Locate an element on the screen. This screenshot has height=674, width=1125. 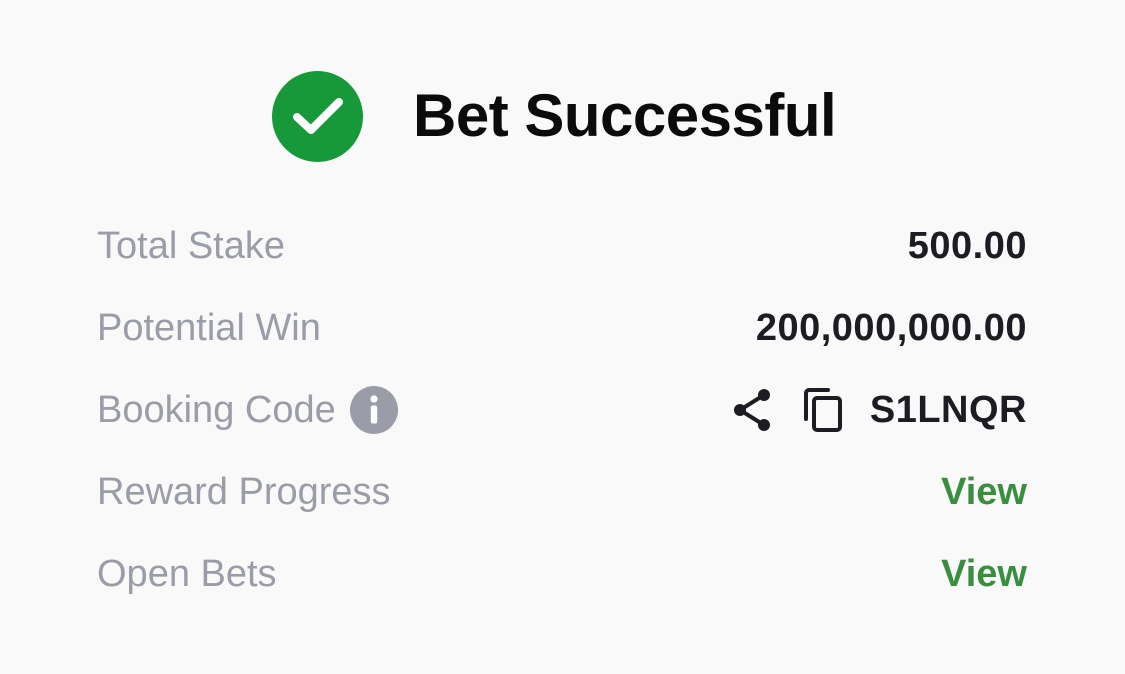
booking-code-value: S1LNQR is located at coordinates (948, 410).